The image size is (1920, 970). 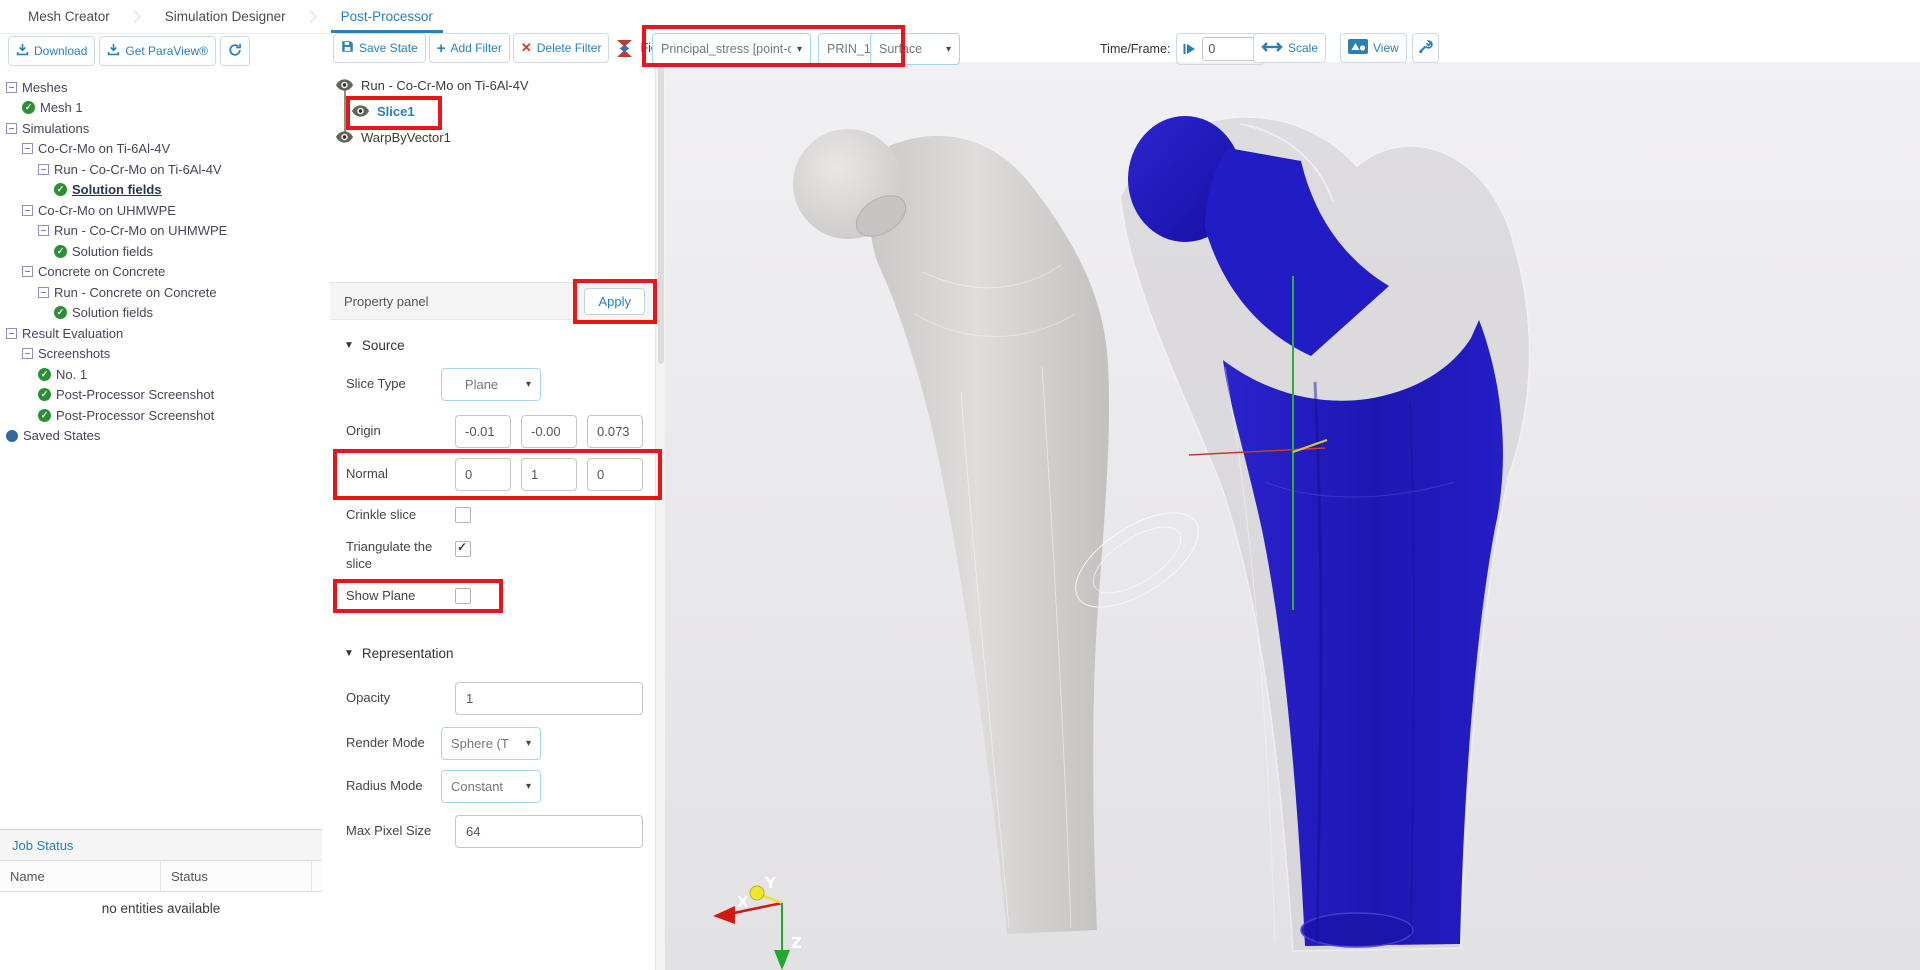 What do you see at coordinates (463, 515) in the screenshot?
I see `crinkle-slice-checkbox` at bounding box center [463, 515].